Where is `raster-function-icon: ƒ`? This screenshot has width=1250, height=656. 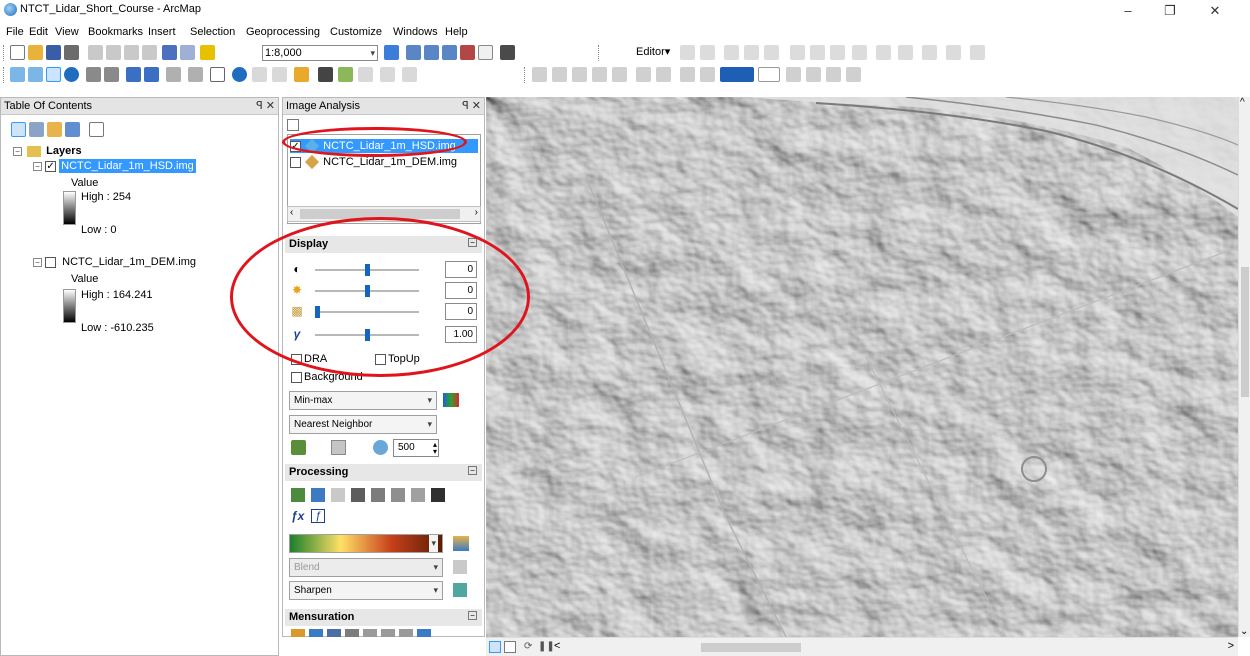 raster-function-icon: ƒ is located at coordinates (318, 516).